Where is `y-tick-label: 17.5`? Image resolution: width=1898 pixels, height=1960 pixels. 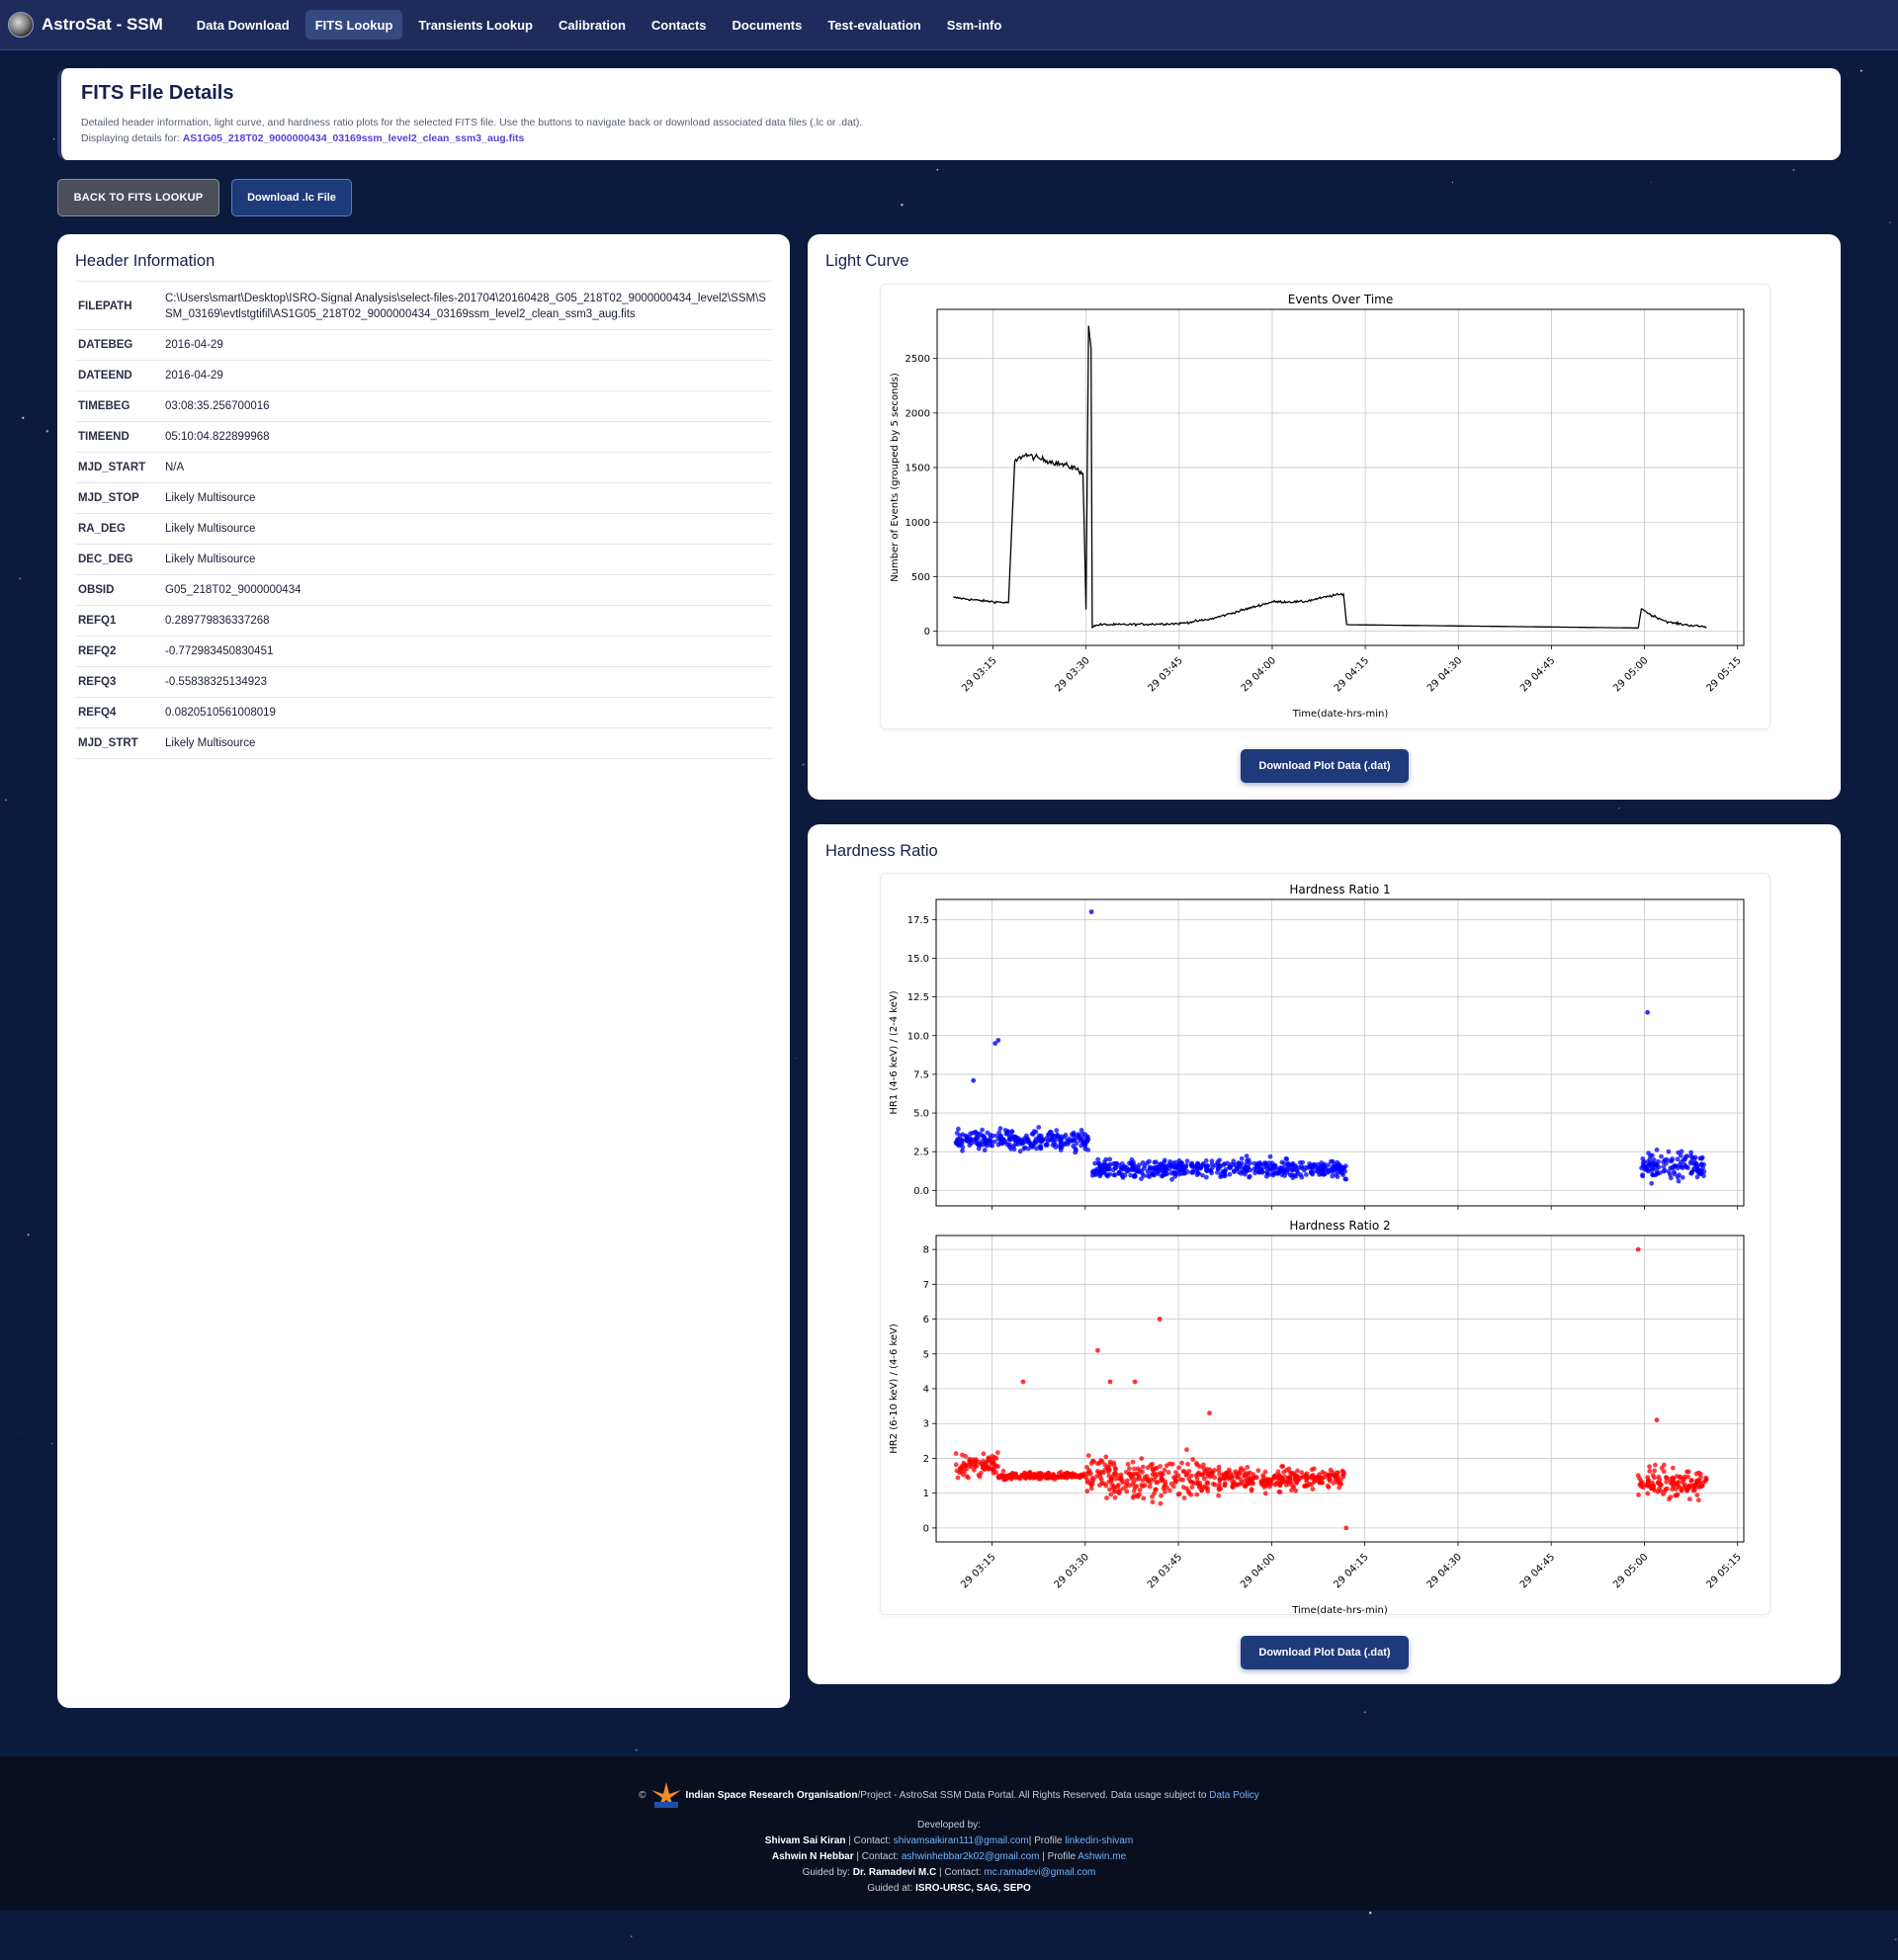
y-tick-label: 17.5 is located at coordinates (918, 920).